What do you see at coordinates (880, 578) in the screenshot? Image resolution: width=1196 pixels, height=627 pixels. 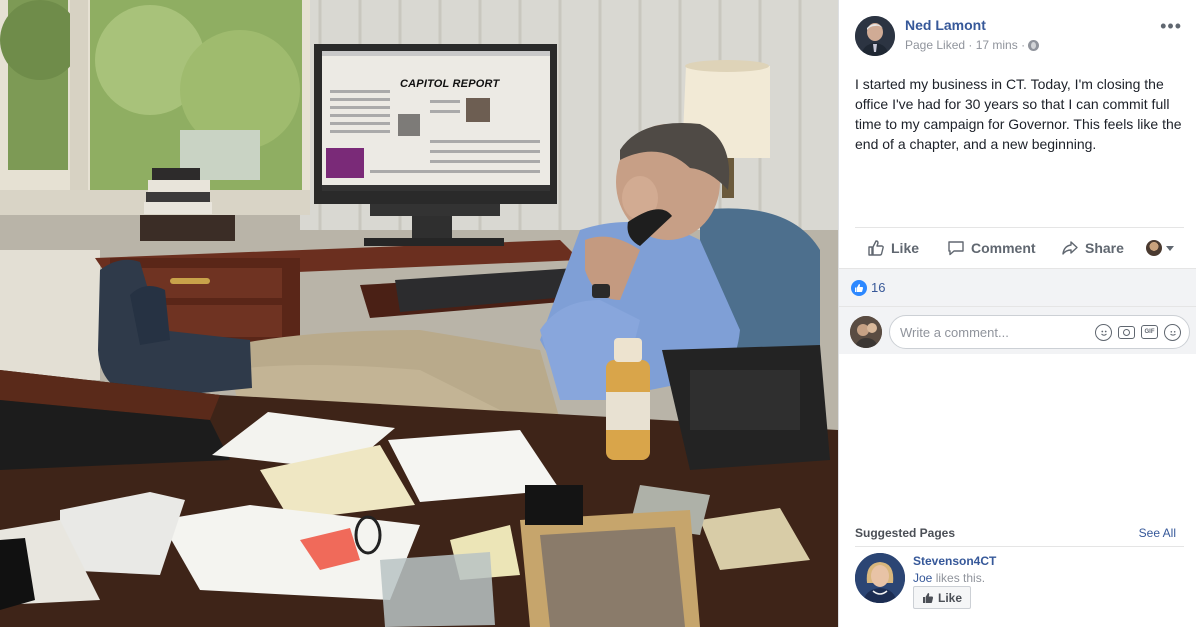 I see `suggested-page-avatar` at bounding box center [880, 578].